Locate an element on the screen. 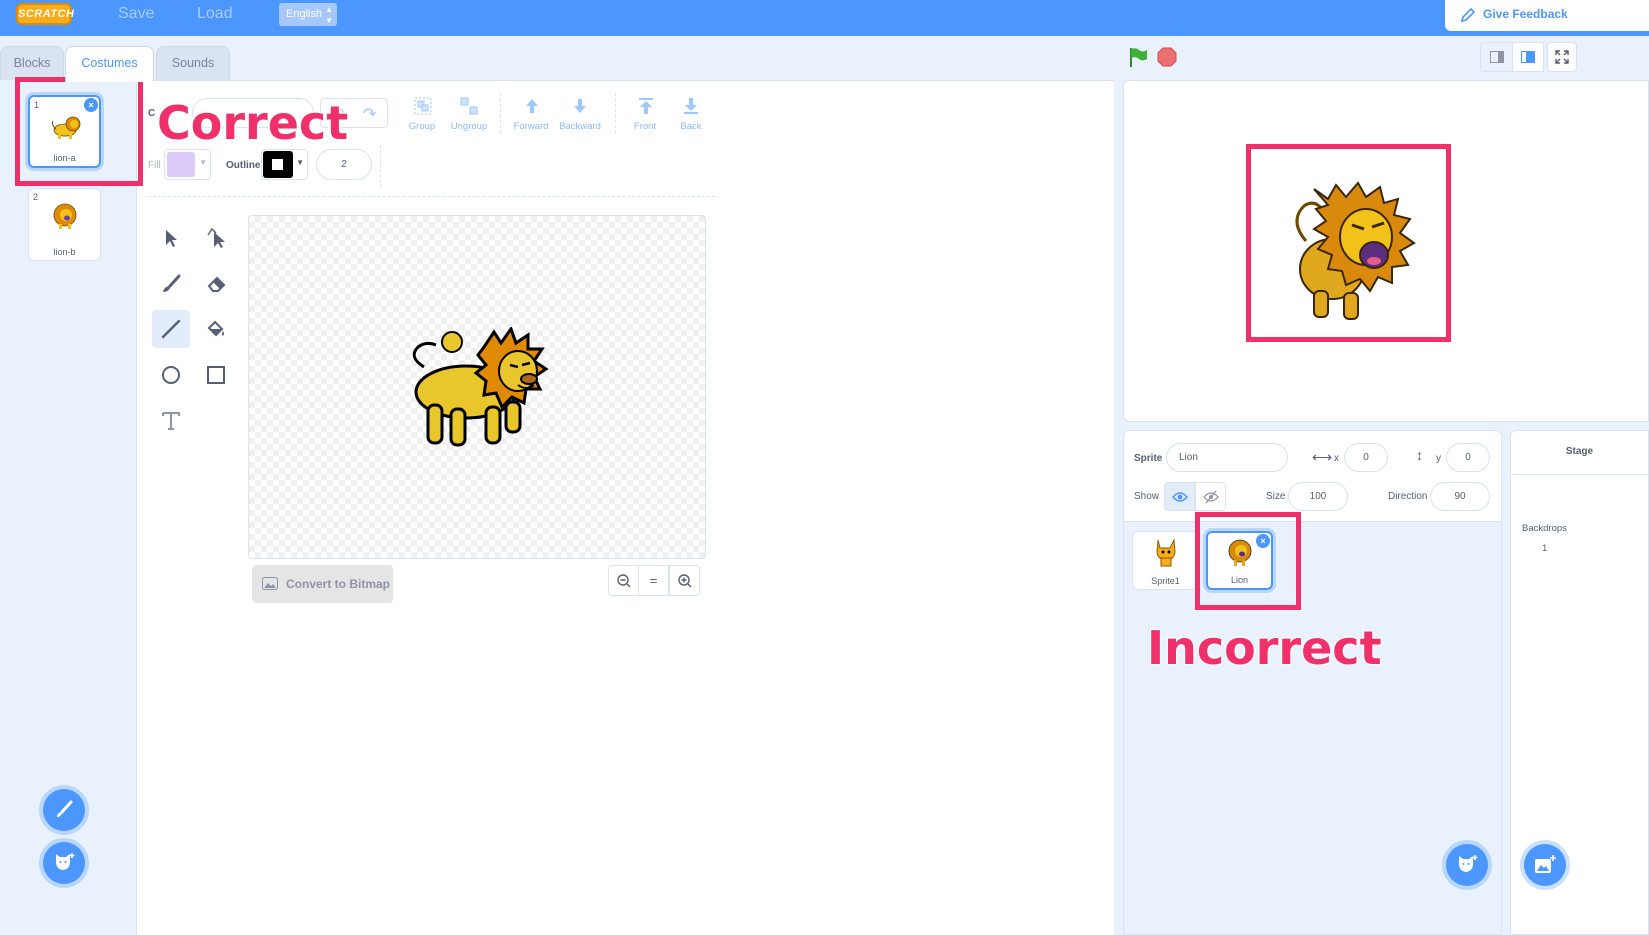  backward-icon is located at coordinates (580, 106).